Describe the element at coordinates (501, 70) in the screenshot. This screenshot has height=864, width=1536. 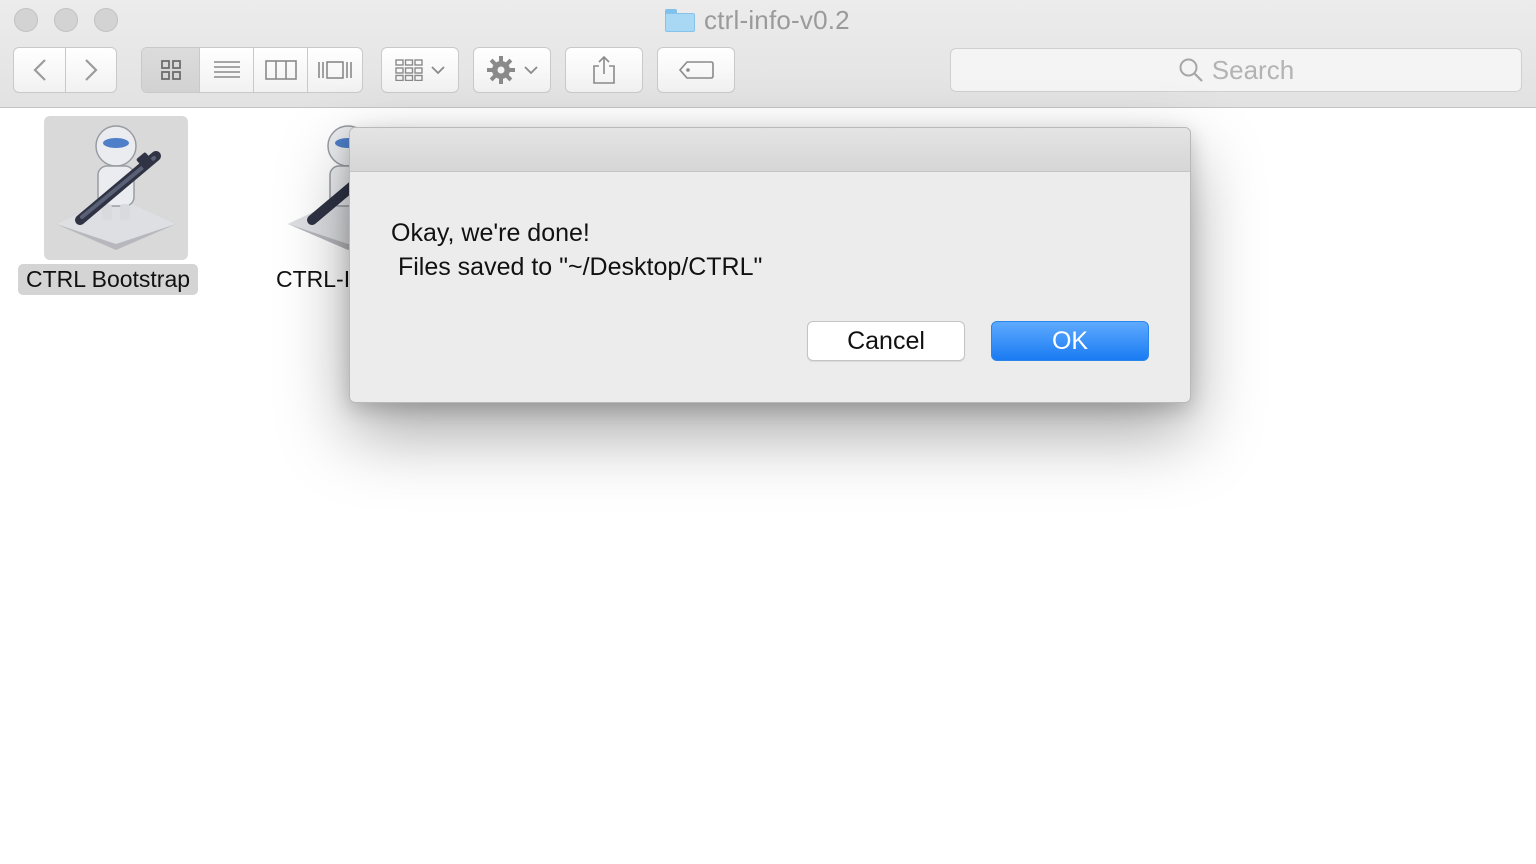
I see `gear-icon` at that location.